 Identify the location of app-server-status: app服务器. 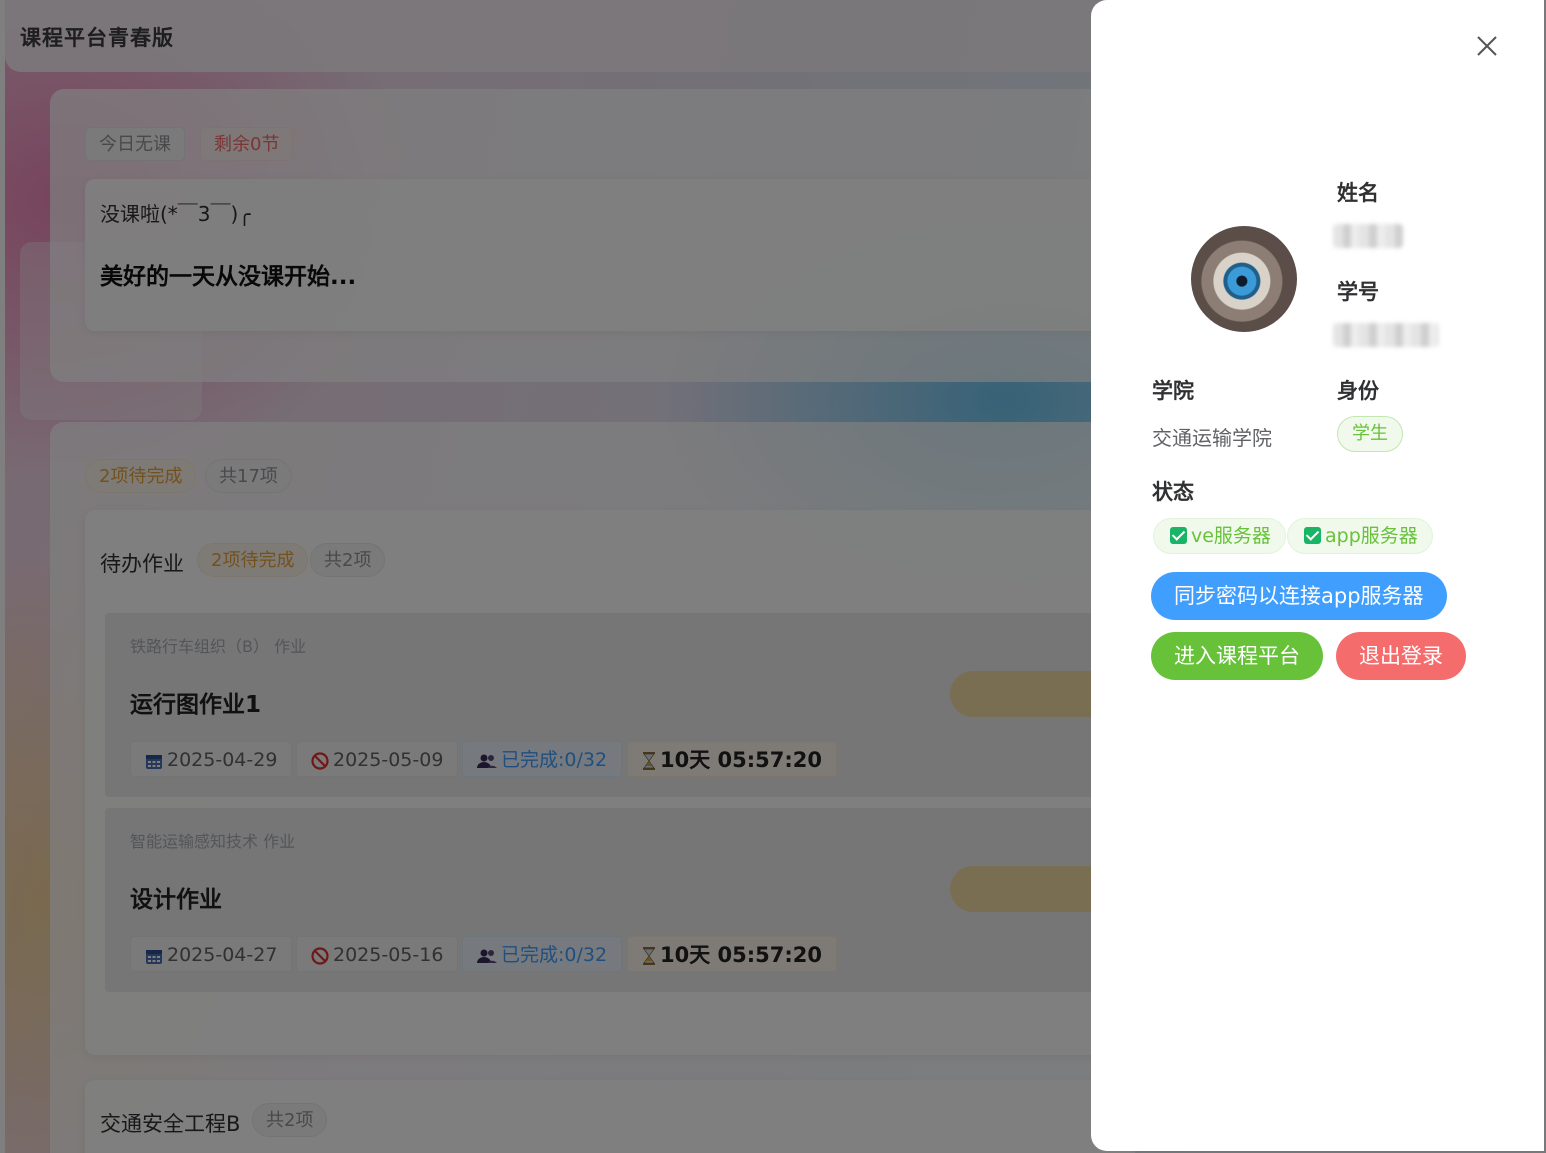
(1360, 536).